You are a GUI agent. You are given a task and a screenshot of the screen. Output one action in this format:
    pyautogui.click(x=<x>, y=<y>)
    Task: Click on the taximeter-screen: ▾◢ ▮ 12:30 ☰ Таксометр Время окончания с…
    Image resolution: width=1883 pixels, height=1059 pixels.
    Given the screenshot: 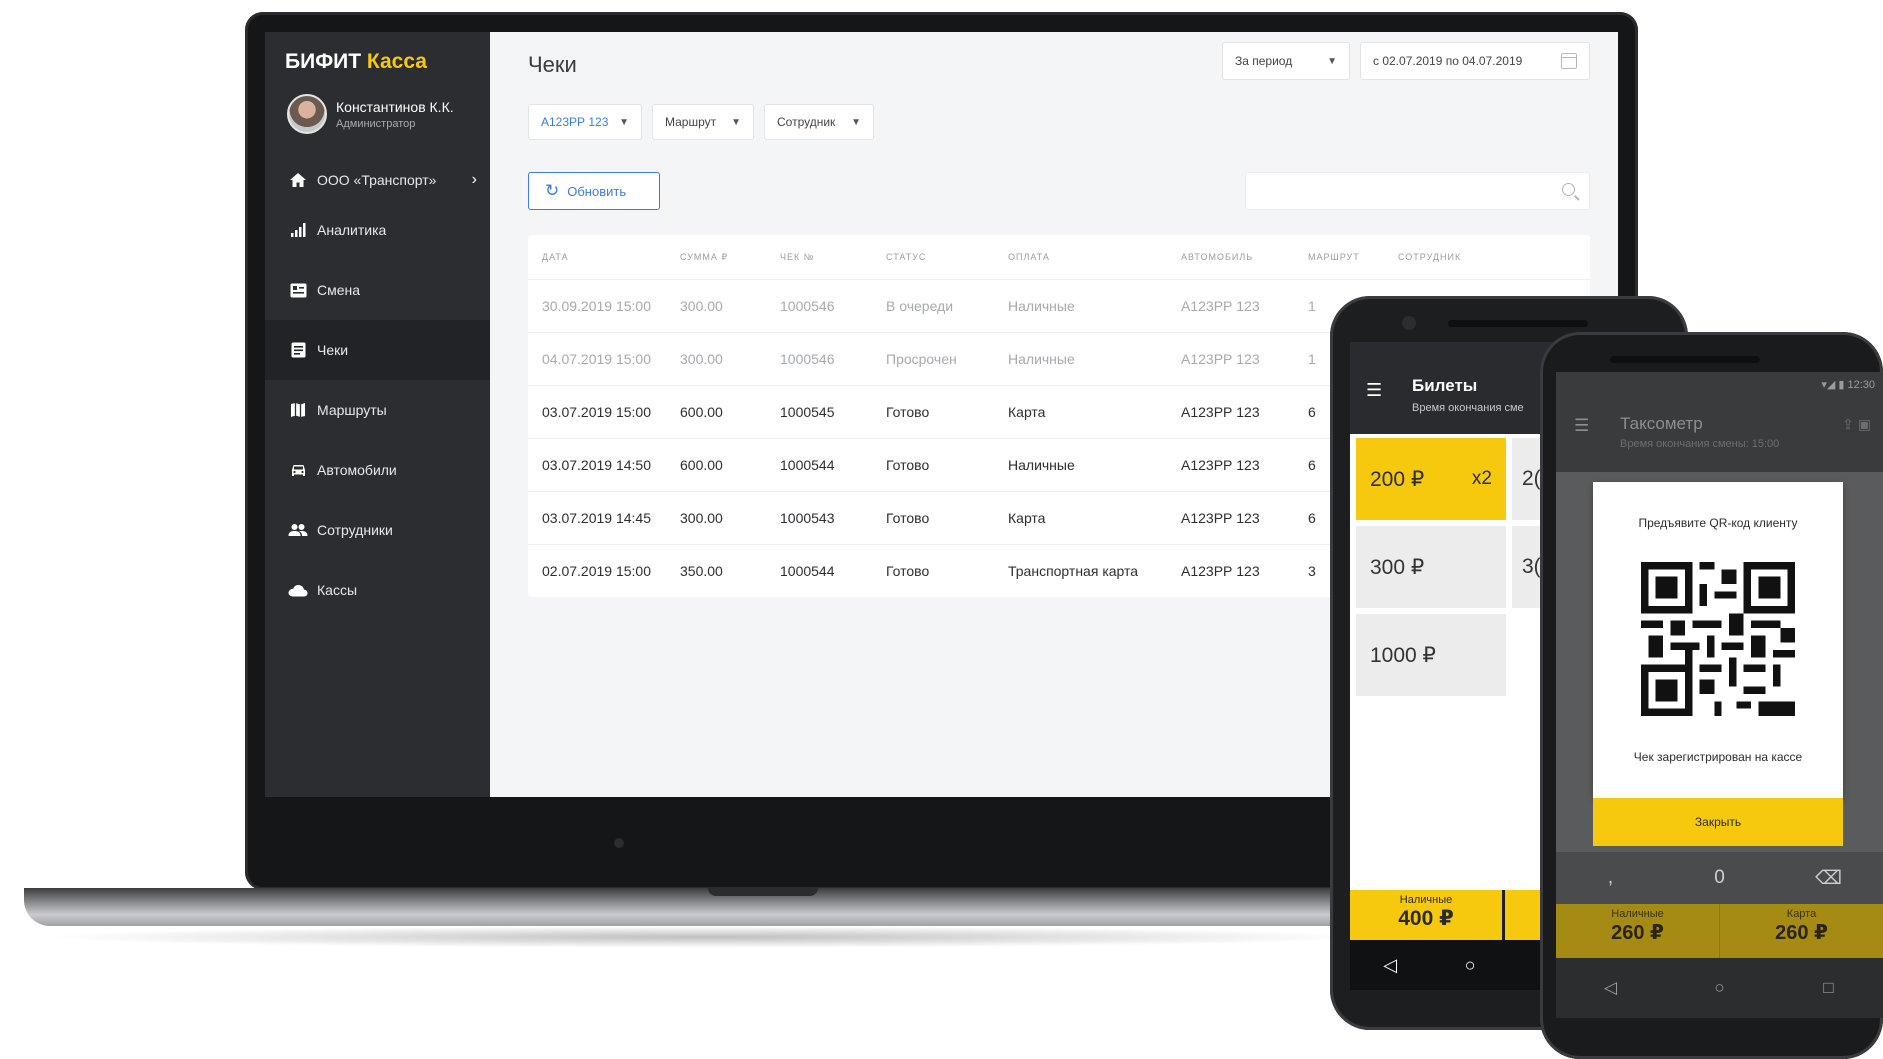 What is the action you would take?
    pyautogui.click(x=1719, y=695)
    